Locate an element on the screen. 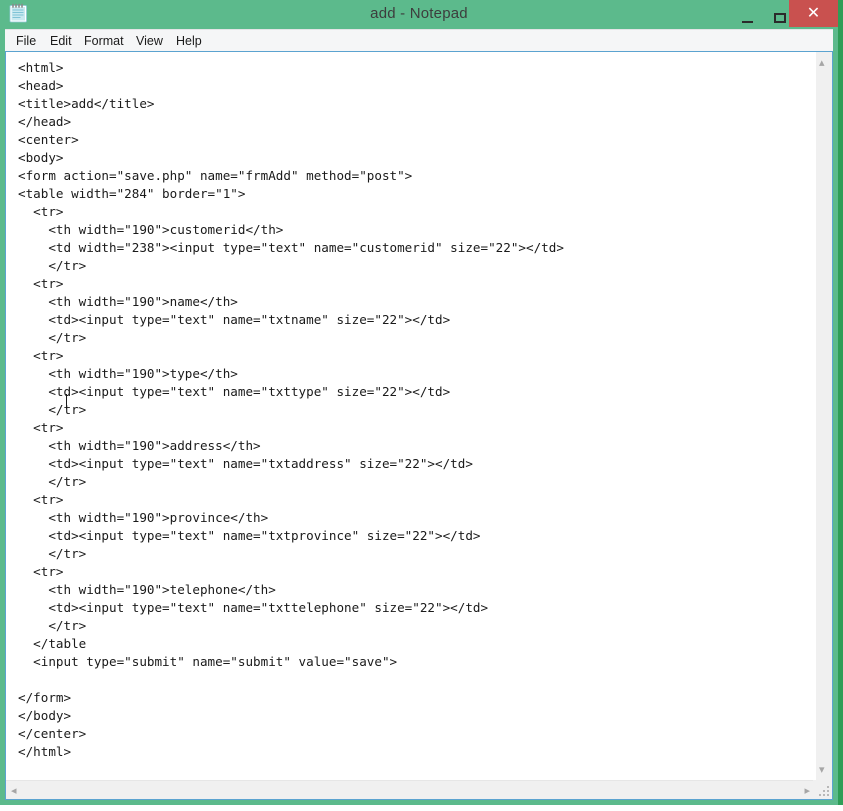 Image resolution: width=843 pixels, height=811 pixels. menu-item-format: Format is located at coordinates (104, 41).